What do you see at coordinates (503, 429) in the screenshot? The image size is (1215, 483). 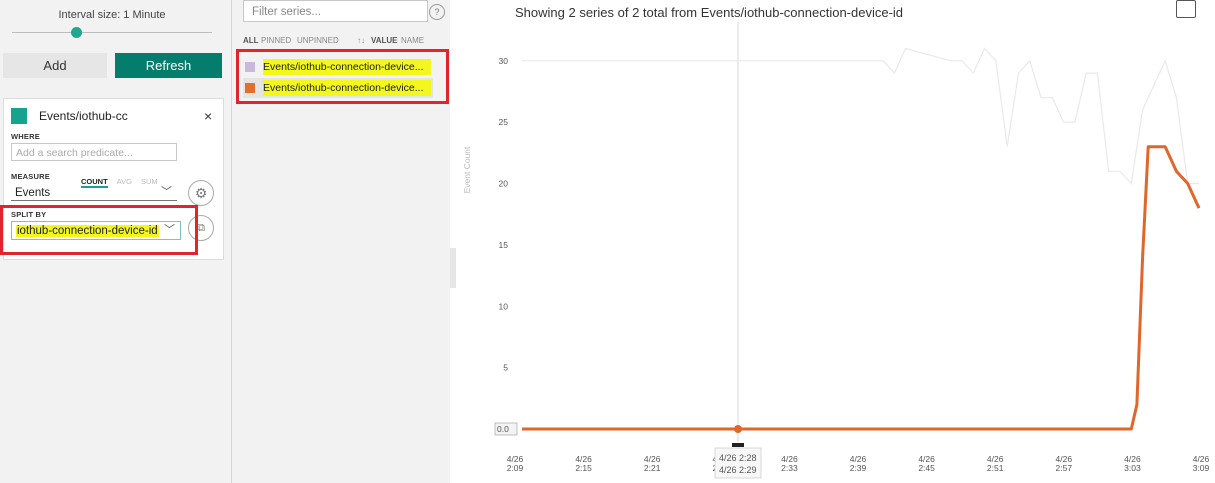 I see `zero-label-text: 0.0` at bounding box center [503, 429].